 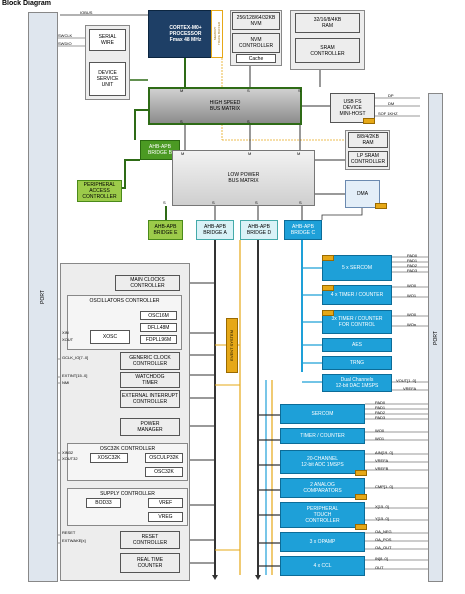 What do you see at coordinates (383, 547) in the screenshot?
I see `d-oa-out: OA_OUT` at bounding box center [383, 547].